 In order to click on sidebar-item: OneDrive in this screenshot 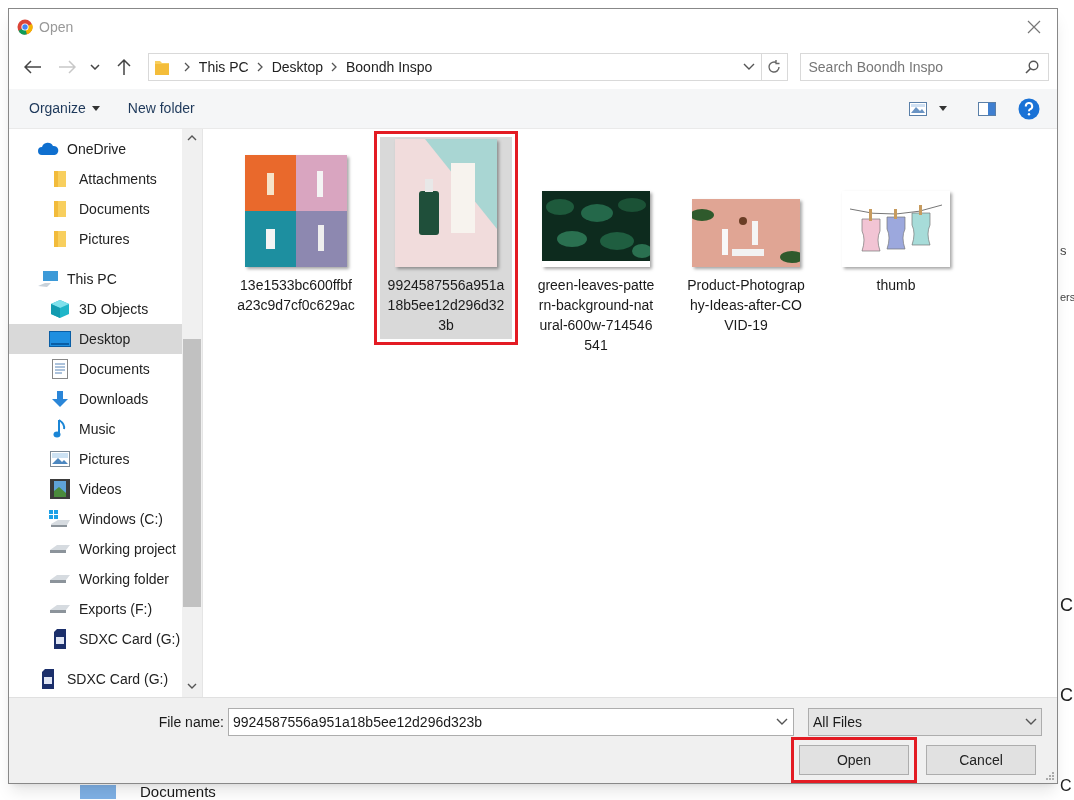, I will do `click(95, 149)`.